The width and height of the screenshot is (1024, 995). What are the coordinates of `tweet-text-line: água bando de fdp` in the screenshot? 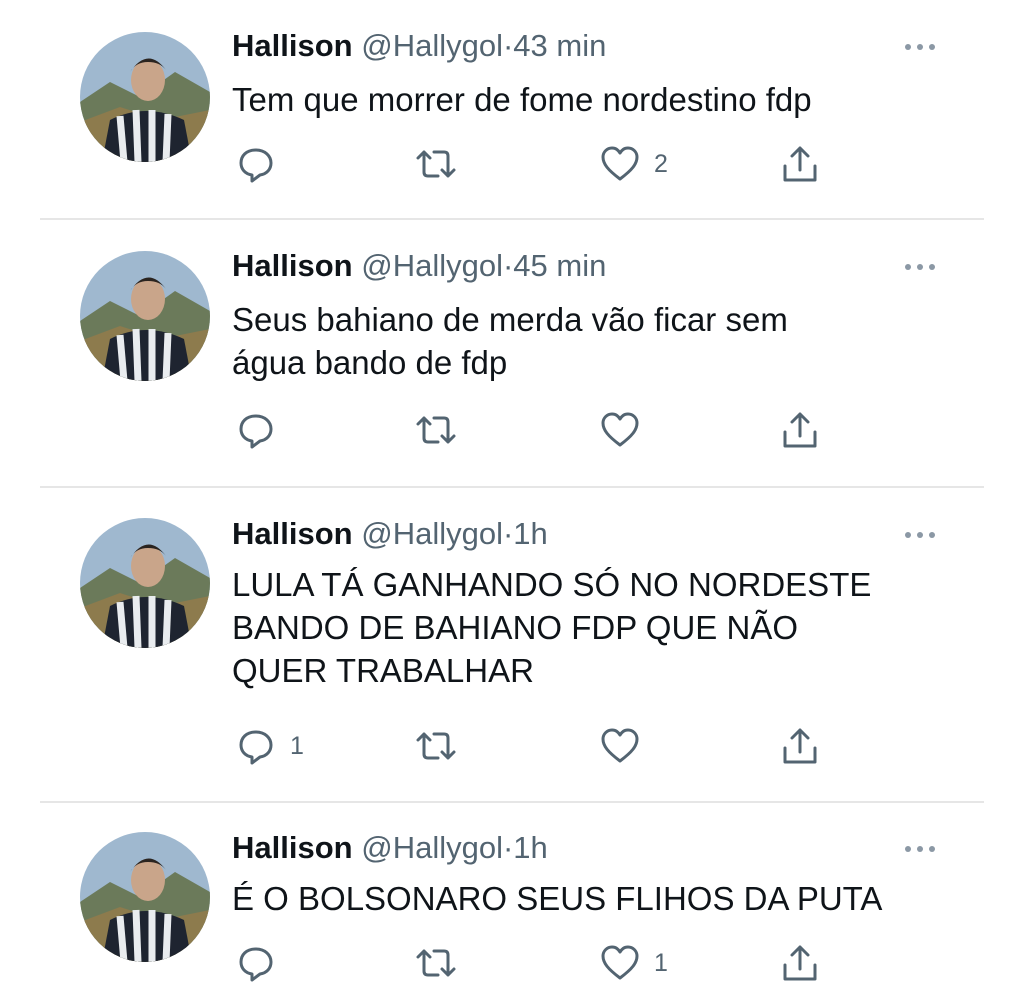 It's located at (370, 362).